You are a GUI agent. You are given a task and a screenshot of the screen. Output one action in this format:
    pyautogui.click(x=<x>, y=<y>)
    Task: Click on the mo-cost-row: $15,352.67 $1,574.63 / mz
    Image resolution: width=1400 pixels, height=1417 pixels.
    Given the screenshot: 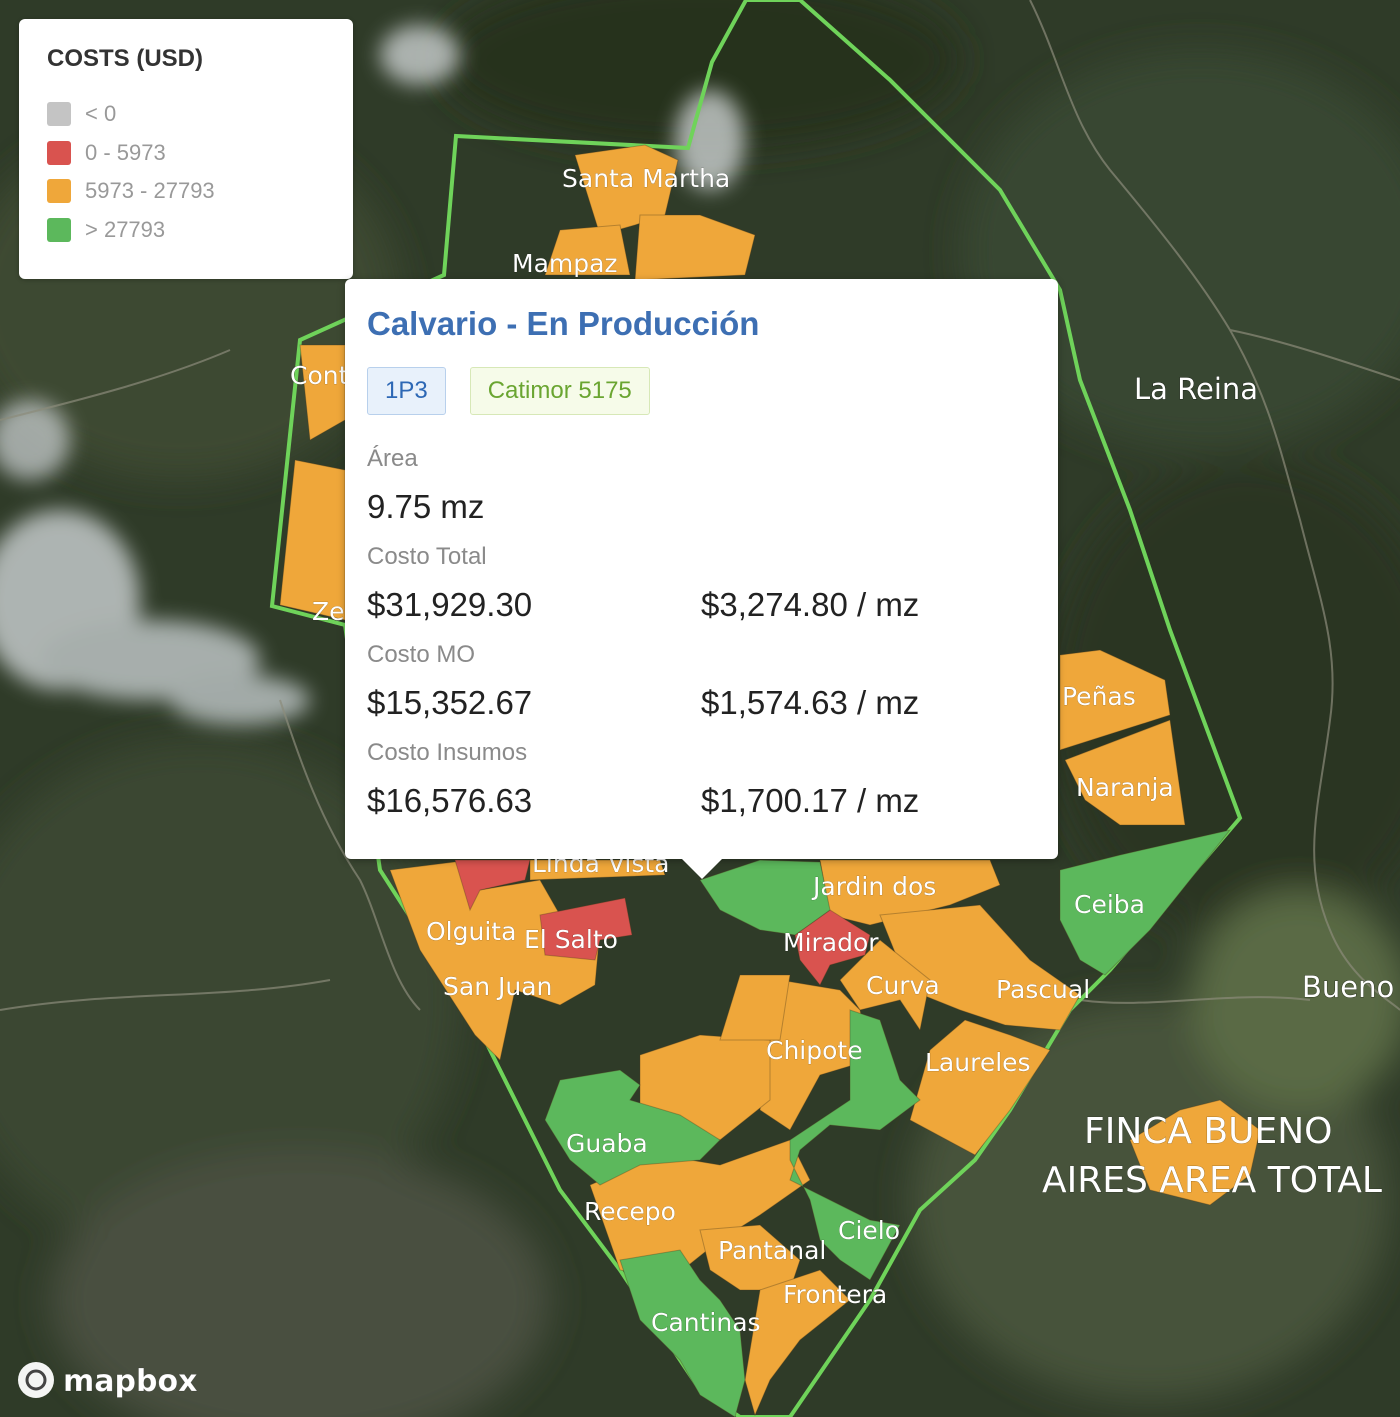 What is the action you would take?
    pyautogui.click(x=701, y=704)
    